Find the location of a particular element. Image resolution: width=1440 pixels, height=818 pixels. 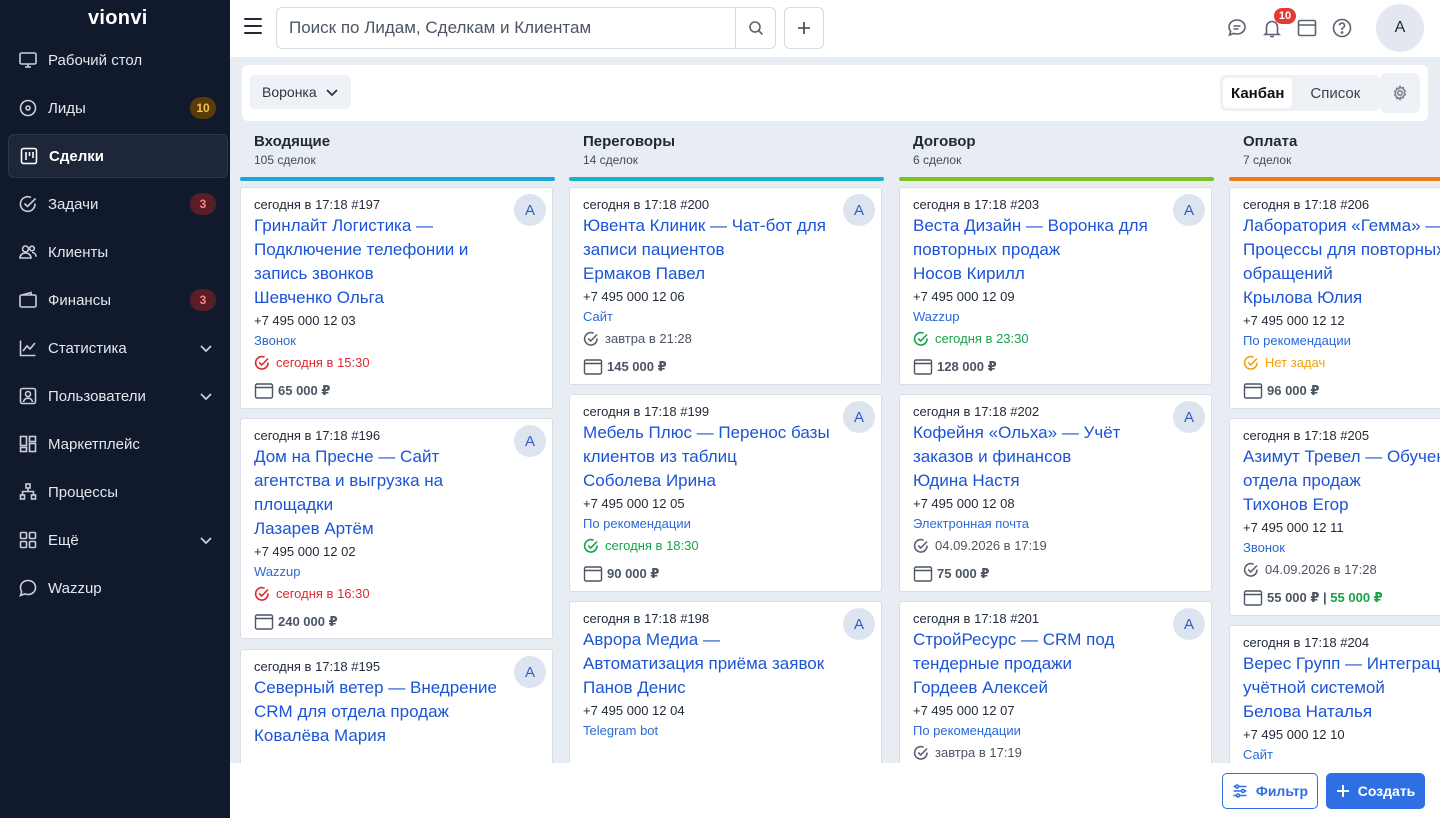

notifications-button: 10 is located at coordinates (1278, 23).